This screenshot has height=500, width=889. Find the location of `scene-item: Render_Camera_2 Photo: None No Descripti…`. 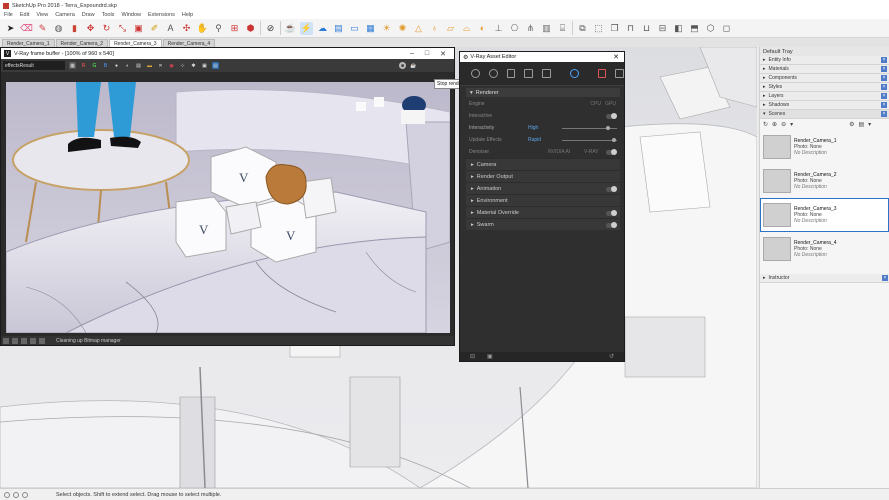

scene-item: Render_Camera_2 Photo: None No Descripti… is located at coordinates (824, 181).